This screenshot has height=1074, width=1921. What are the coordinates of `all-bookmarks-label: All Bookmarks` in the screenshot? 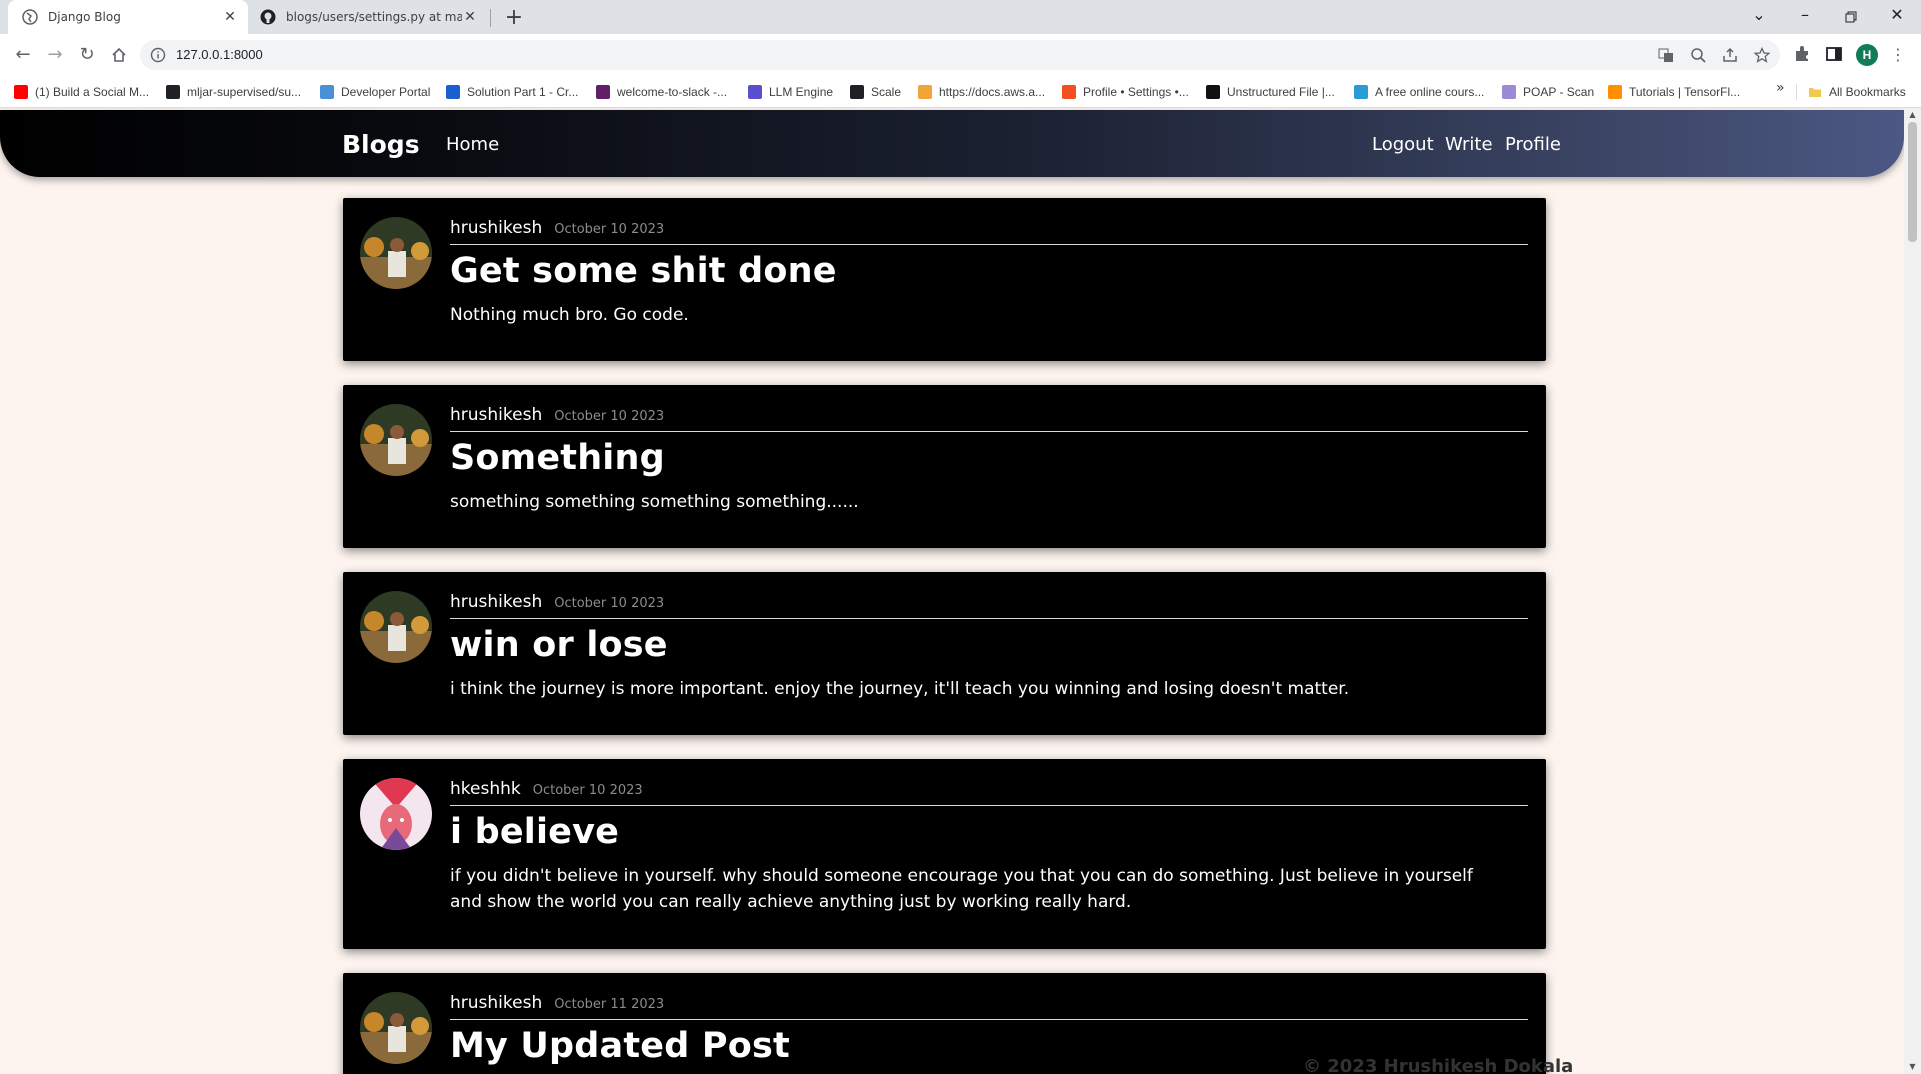 It's located at (1867, 92).